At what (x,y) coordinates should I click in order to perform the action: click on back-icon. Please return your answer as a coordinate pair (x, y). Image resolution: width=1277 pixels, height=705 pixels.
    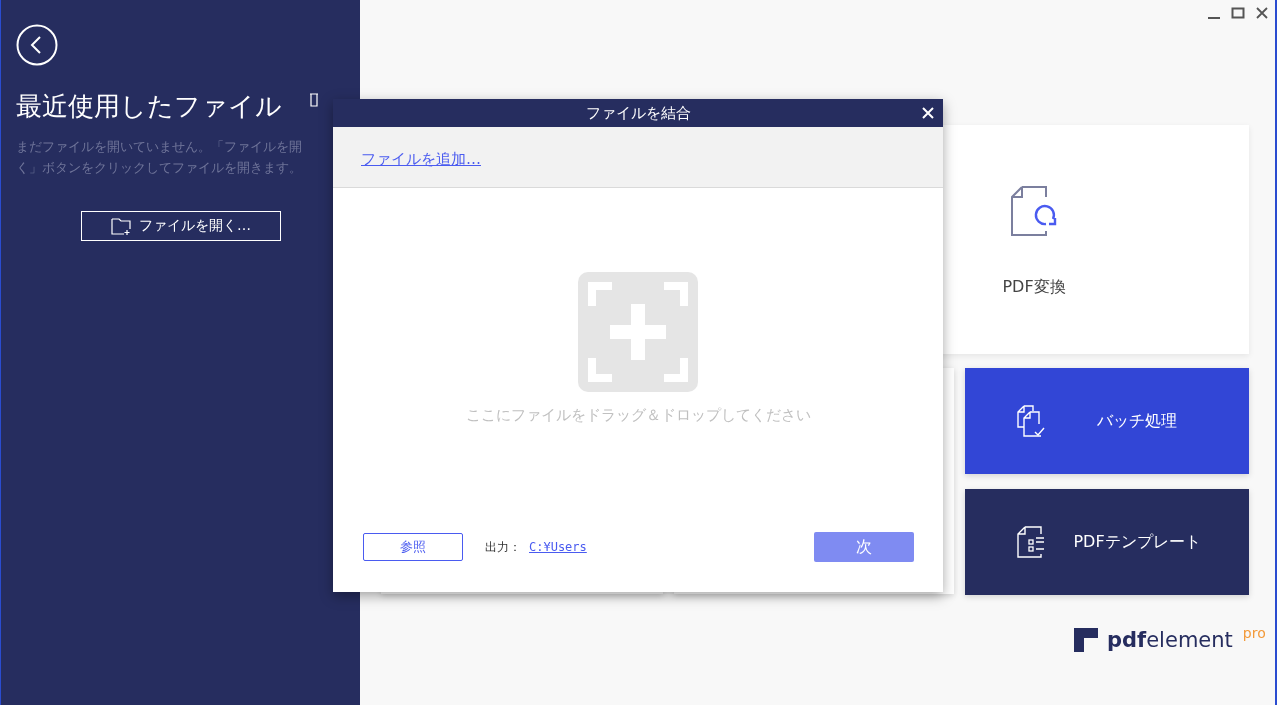
    Looking at the image, I should click on (37, 45).